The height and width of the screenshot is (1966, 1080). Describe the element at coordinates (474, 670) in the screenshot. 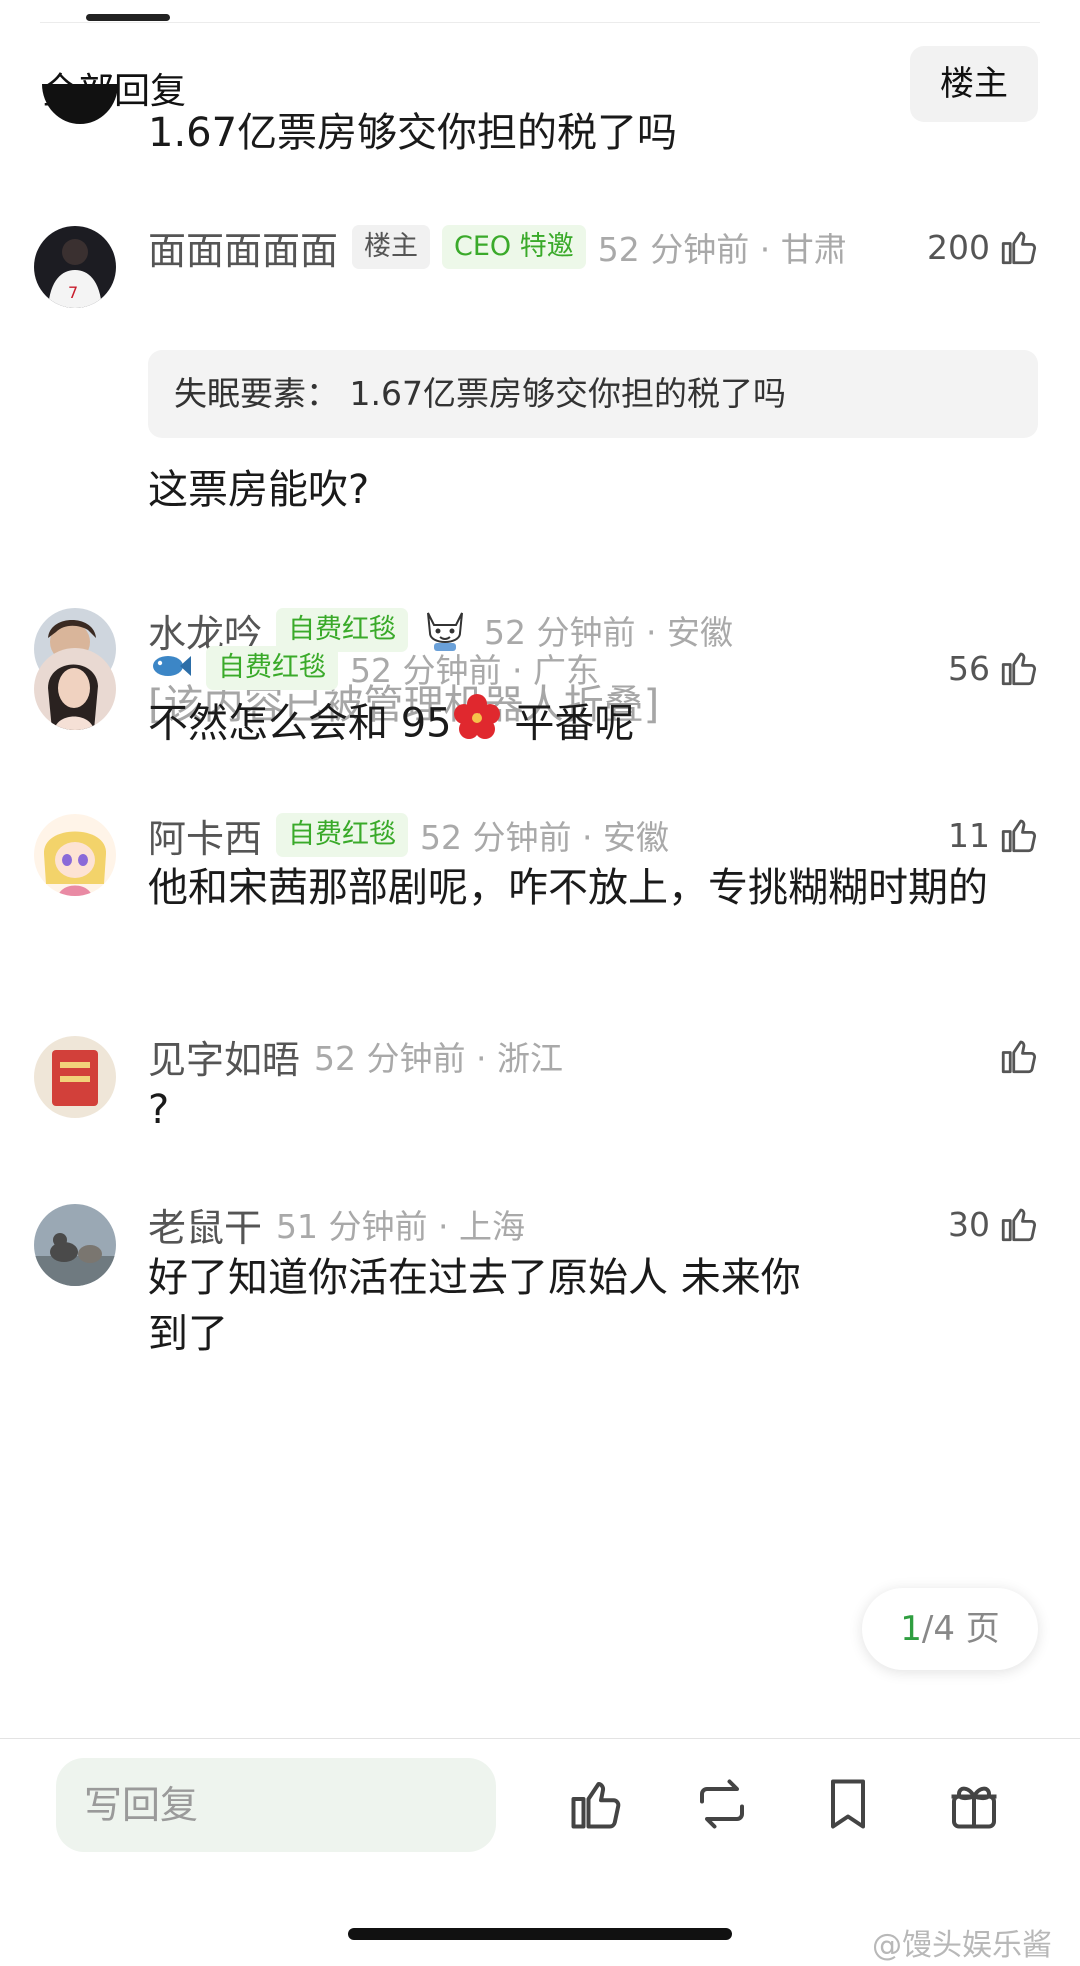

I see `timestamp-location: 52 分钟前 · 广东` at that location.